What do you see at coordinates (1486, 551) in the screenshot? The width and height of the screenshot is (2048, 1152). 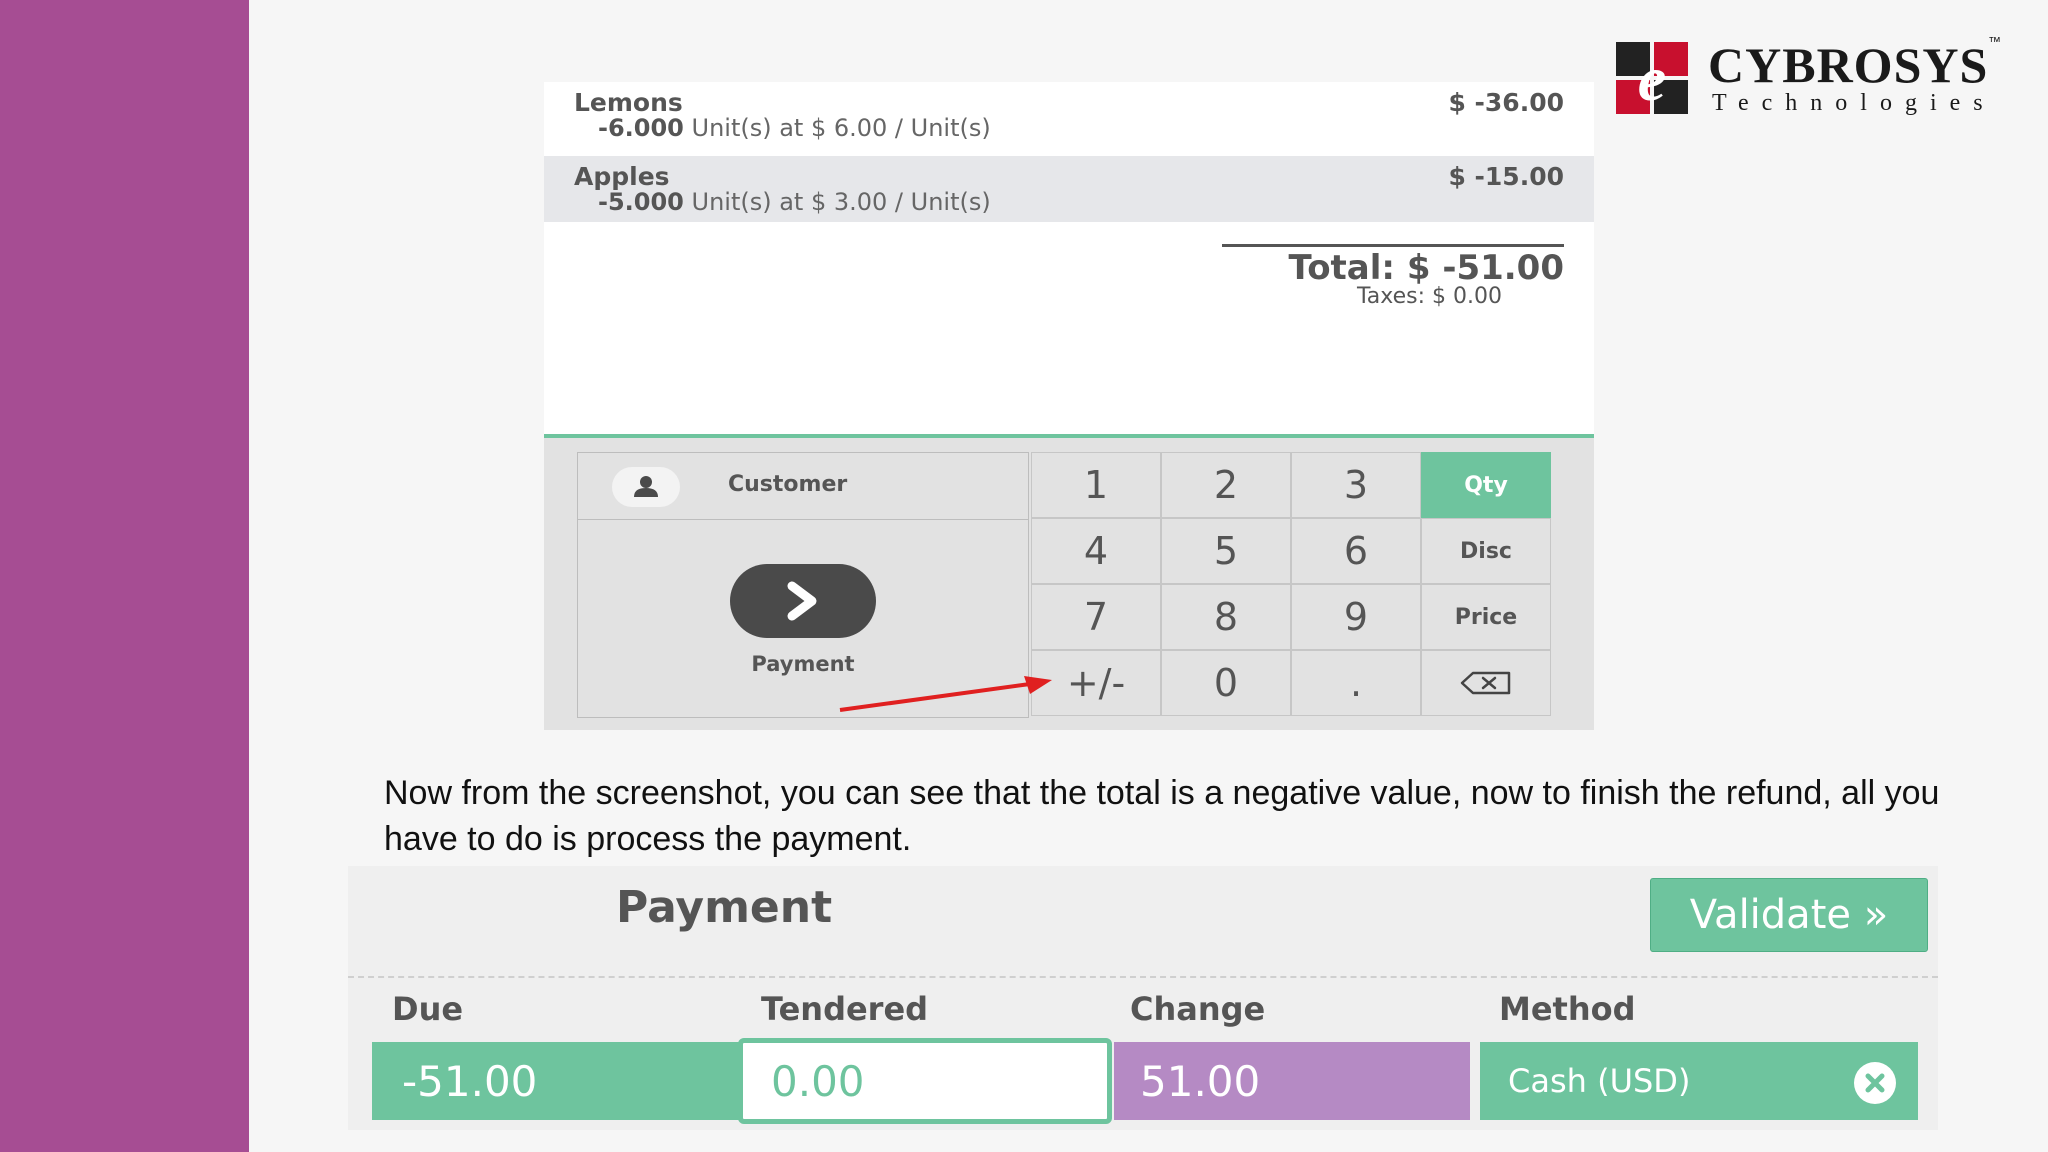 I see `mode-disc-button: Disc` at bounding box center [1486, 551].